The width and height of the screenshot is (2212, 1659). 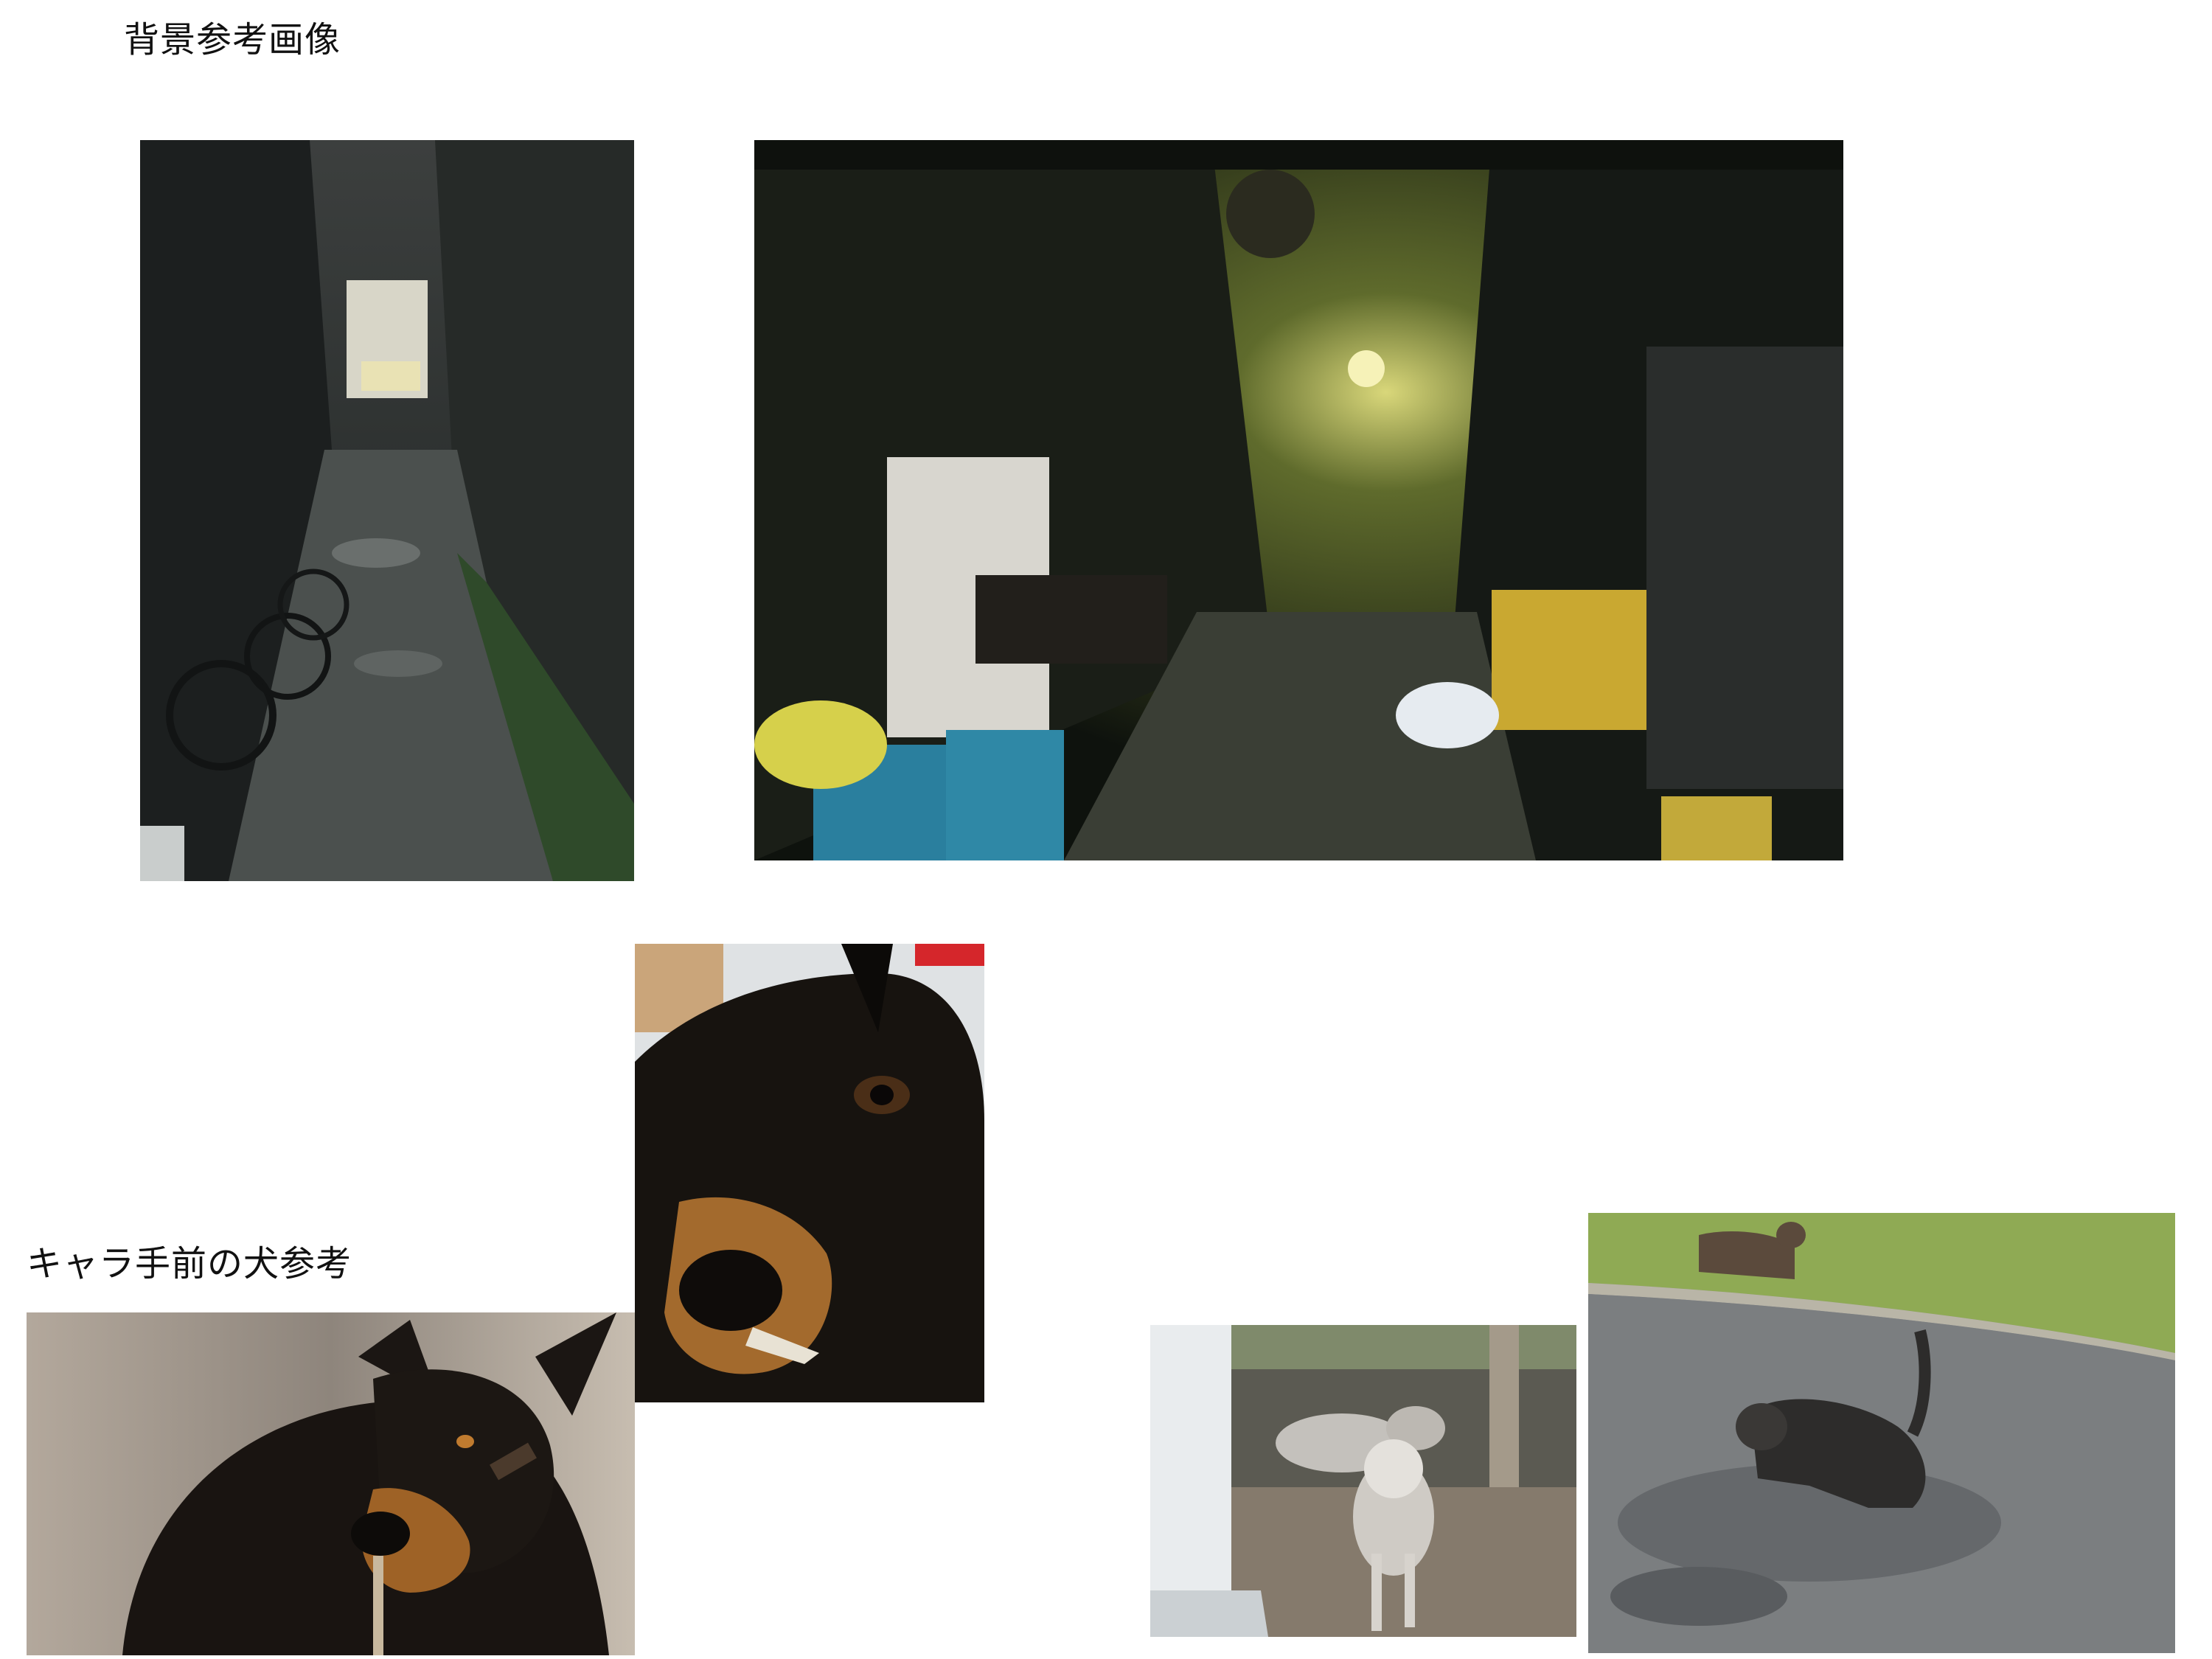 What do you see at coordinates (1881, 1433) in the screenshot?
I see `dogs-on-road-photo` at bounding box center [1881, 1433].